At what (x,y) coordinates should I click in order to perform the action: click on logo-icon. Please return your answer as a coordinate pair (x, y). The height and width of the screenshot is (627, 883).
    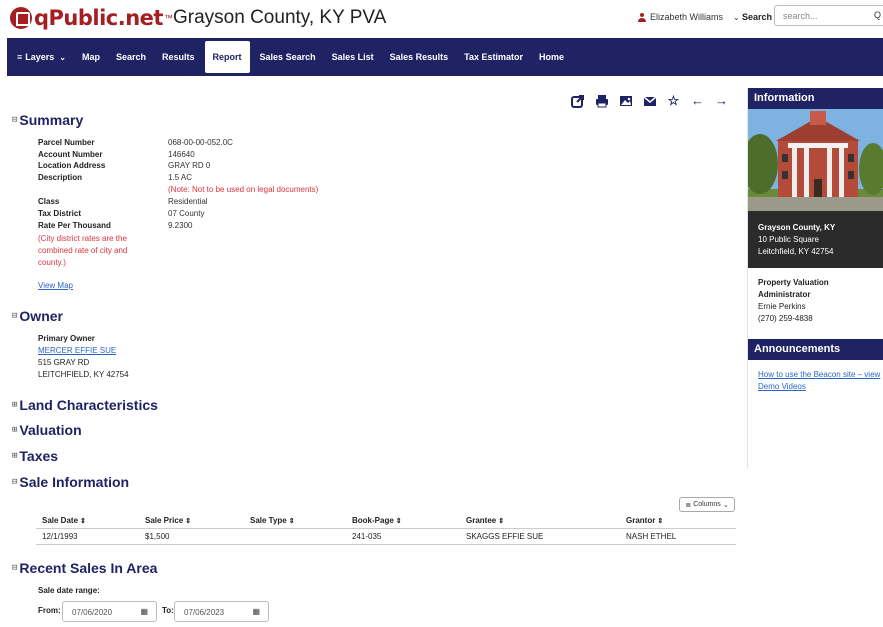
    Looking at the image, I should click on (21, 18).